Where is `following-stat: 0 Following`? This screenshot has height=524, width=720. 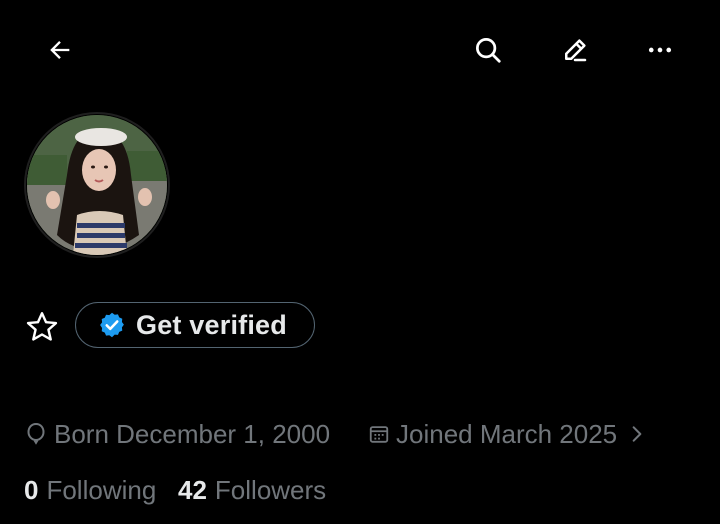
following-stat: 0 Following is located at coordinates (90, 490).